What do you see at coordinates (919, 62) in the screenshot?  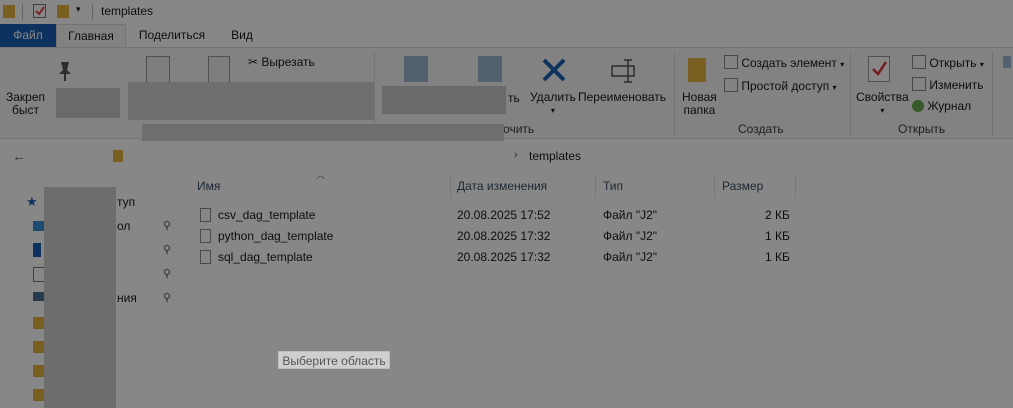 I see `open-icon` at bounding box center [919, 62].